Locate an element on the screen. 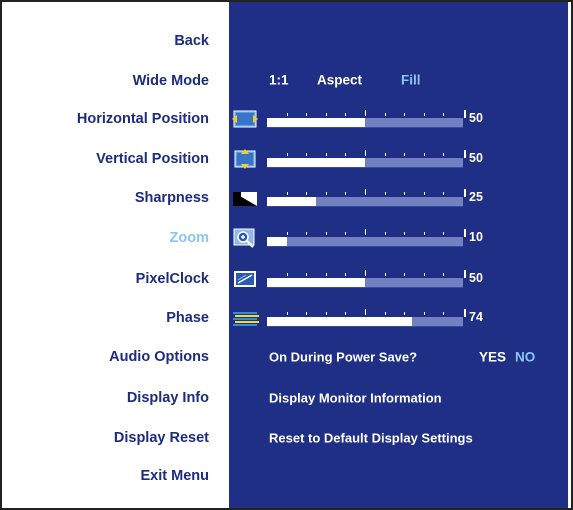 This screenshot has width=573, height=510. pixel-clock-slider is located at coordinates (366, 279).